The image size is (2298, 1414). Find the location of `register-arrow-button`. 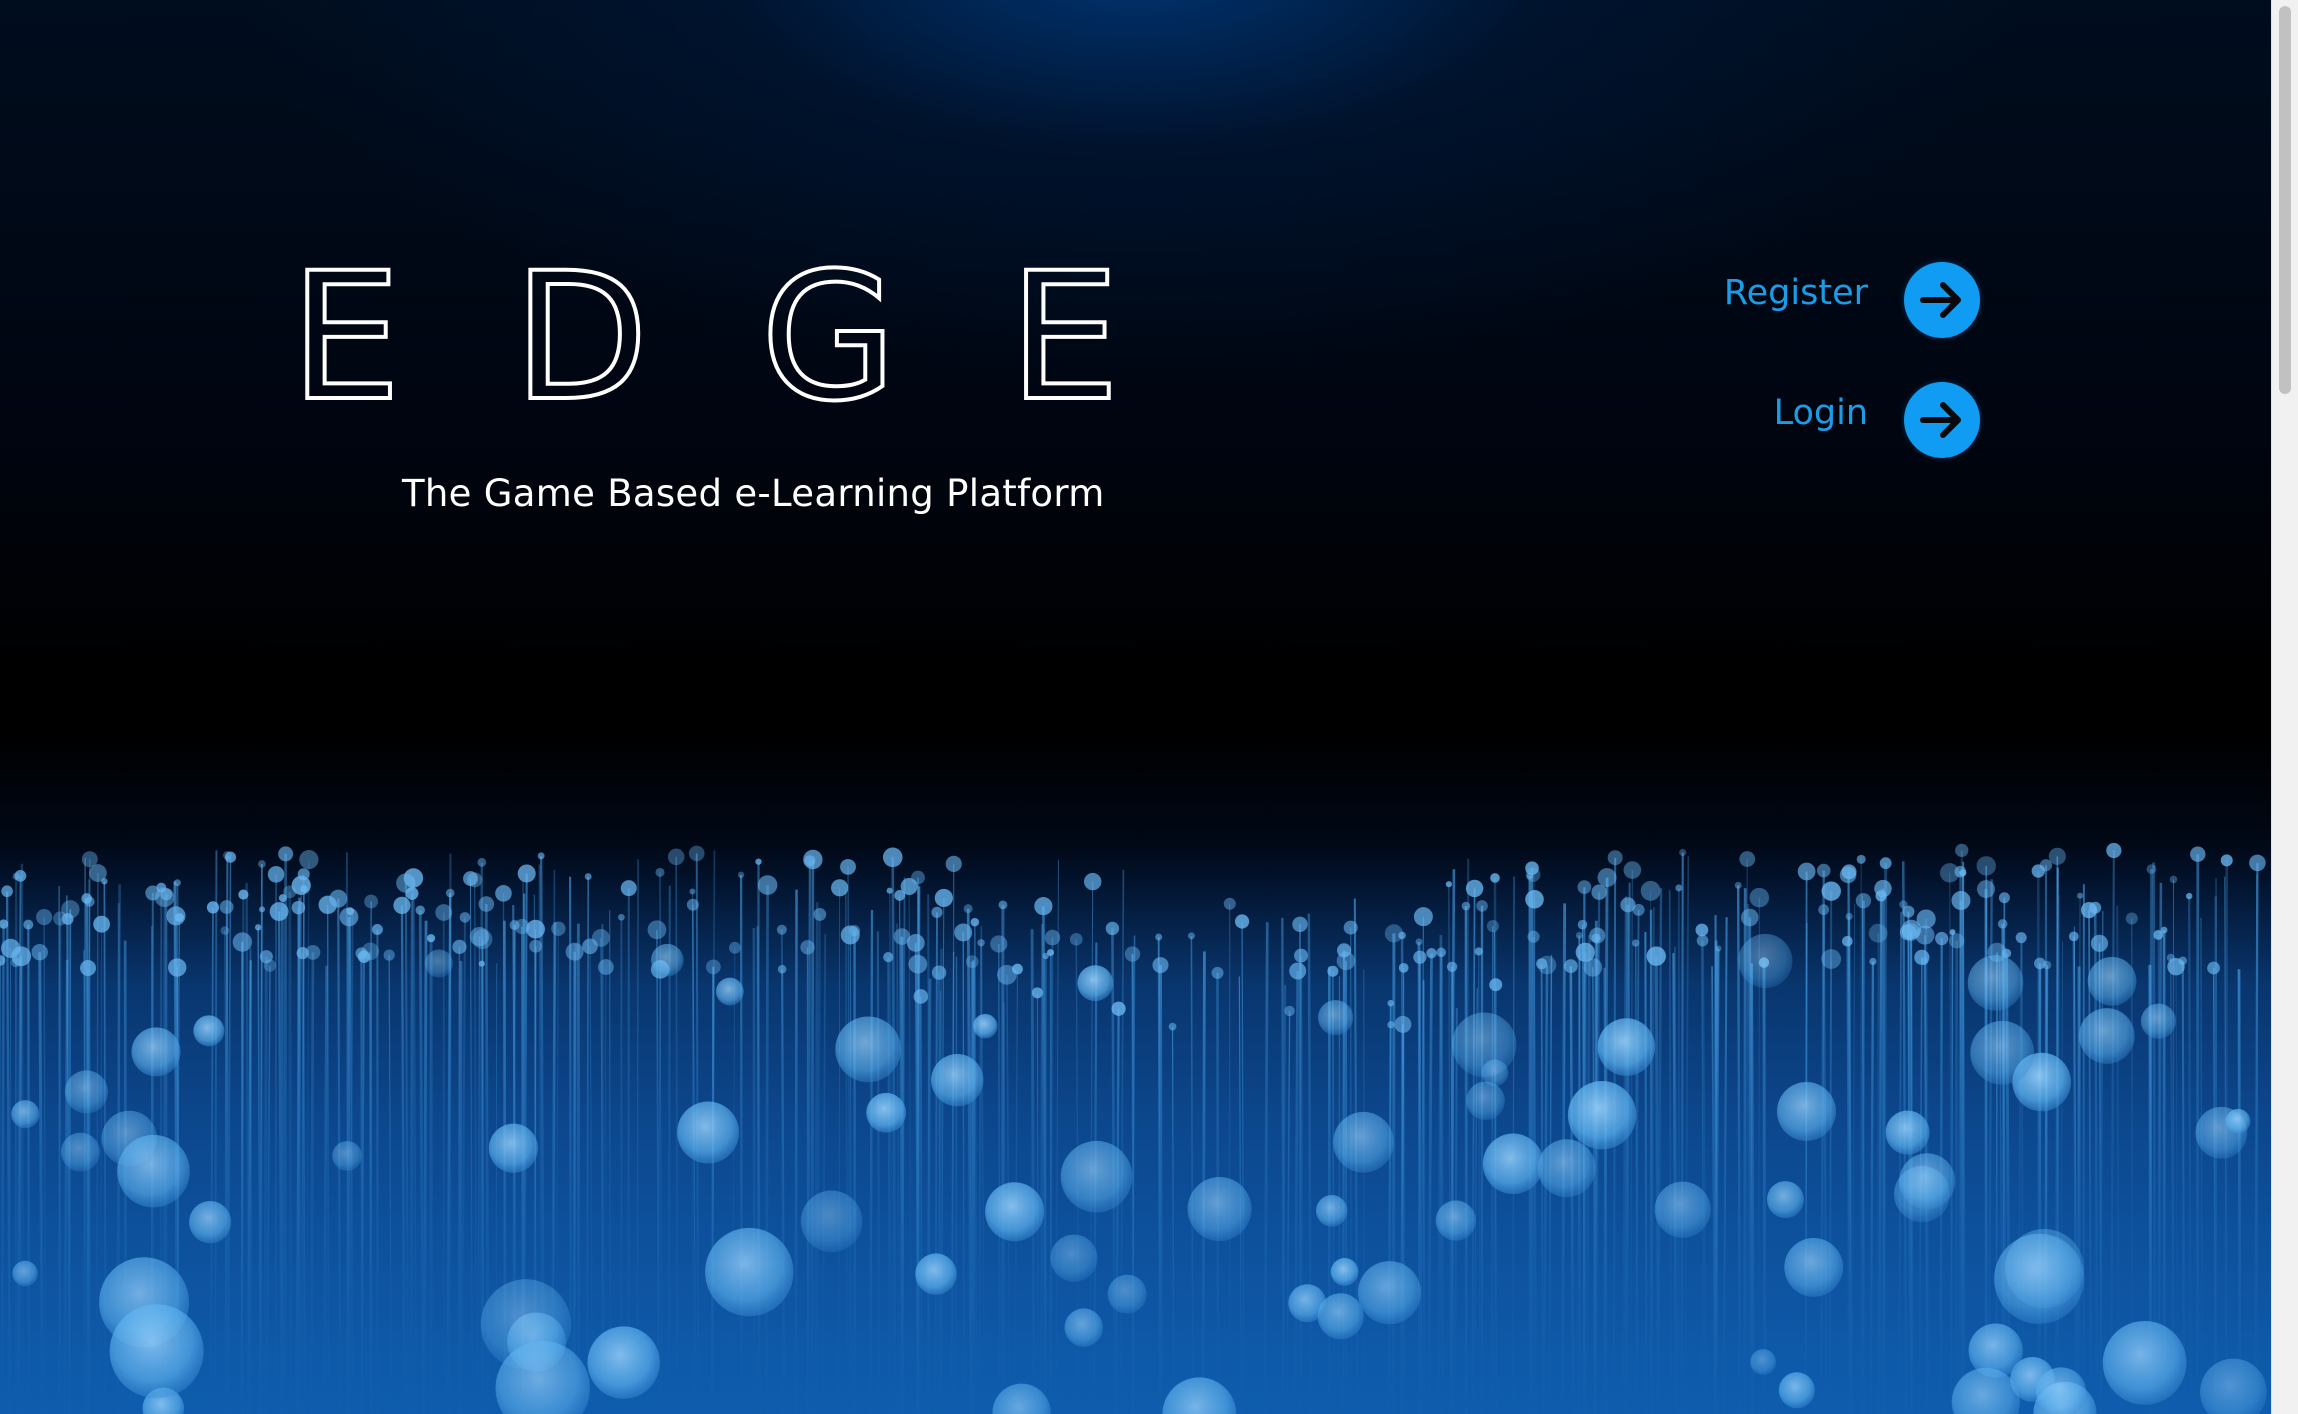

register-arrow-button is located at coordinates (1942, 300).